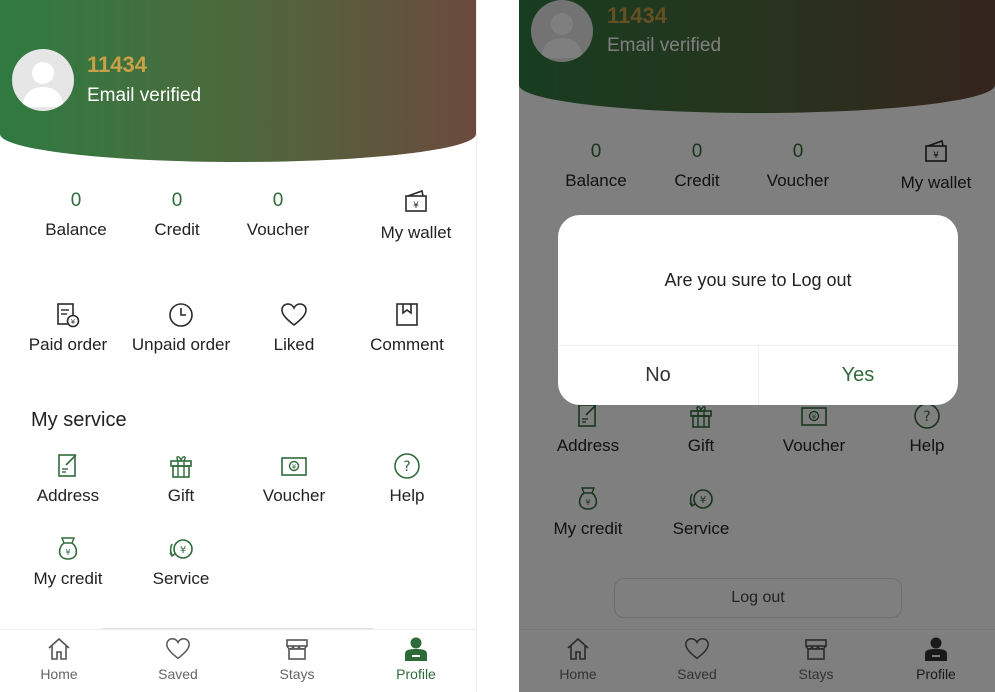  What do you see at coordinates (59, 674) in the screenshot?
I see `tab-home-label: Home` at bounding box center [59, 674].